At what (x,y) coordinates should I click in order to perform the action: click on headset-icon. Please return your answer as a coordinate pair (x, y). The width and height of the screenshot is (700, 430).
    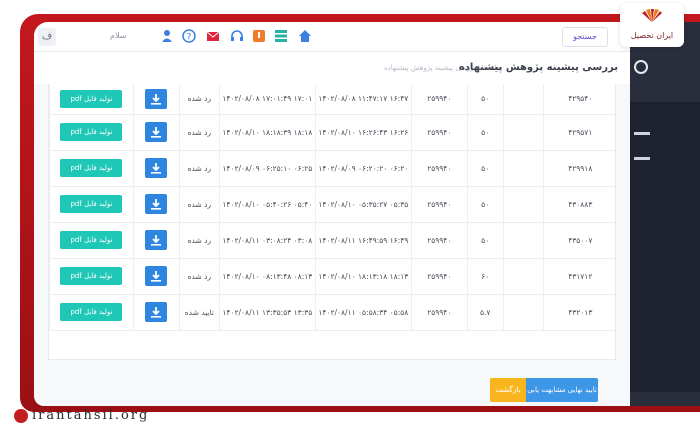
    Looking at the image, I should click on (237, 36).